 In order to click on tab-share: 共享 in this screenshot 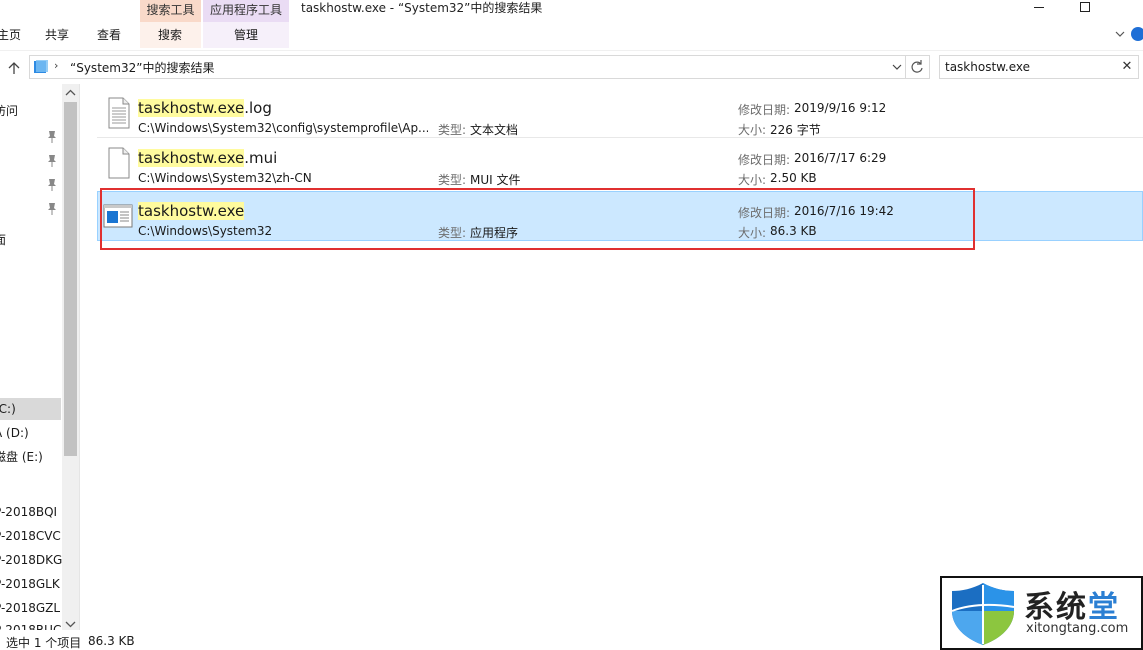, I will do `click(57, 35)`.